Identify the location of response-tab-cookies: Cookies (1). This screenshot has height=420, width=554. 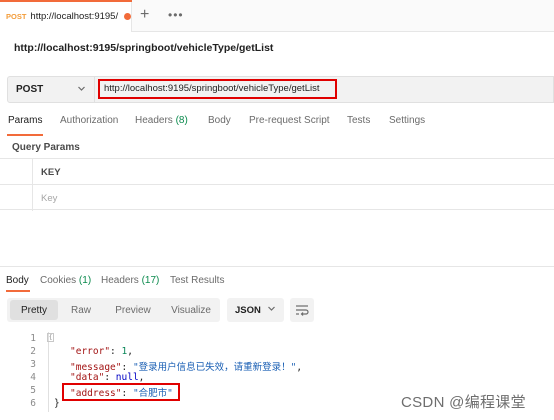
(65, 280).